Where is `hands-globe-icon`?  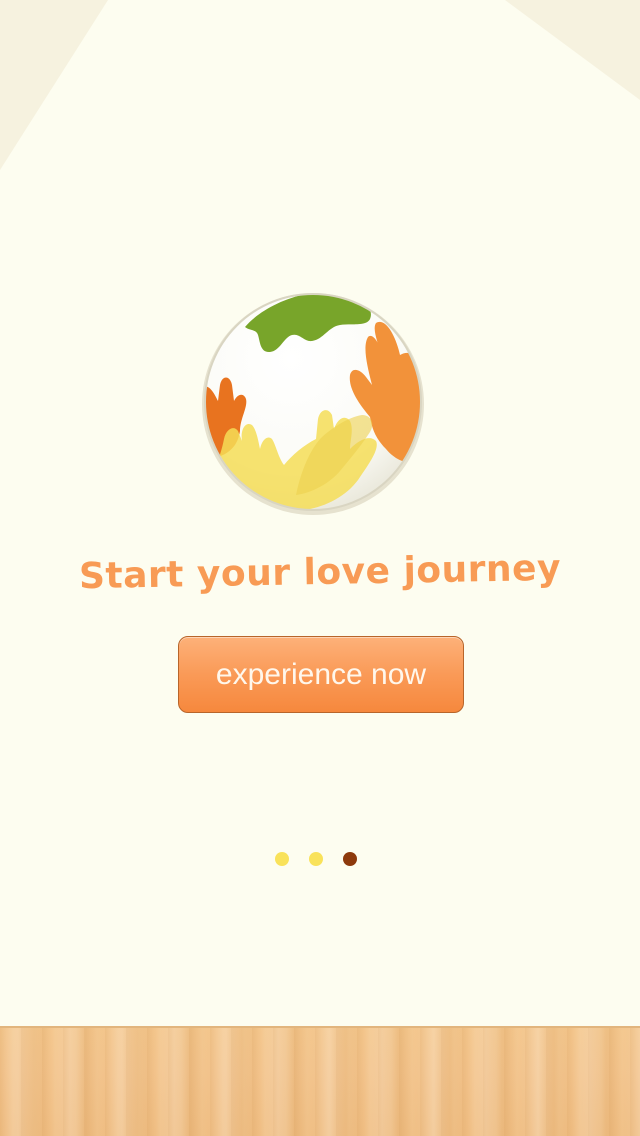 hands-globe-icon is located at coordinates (313, 404).